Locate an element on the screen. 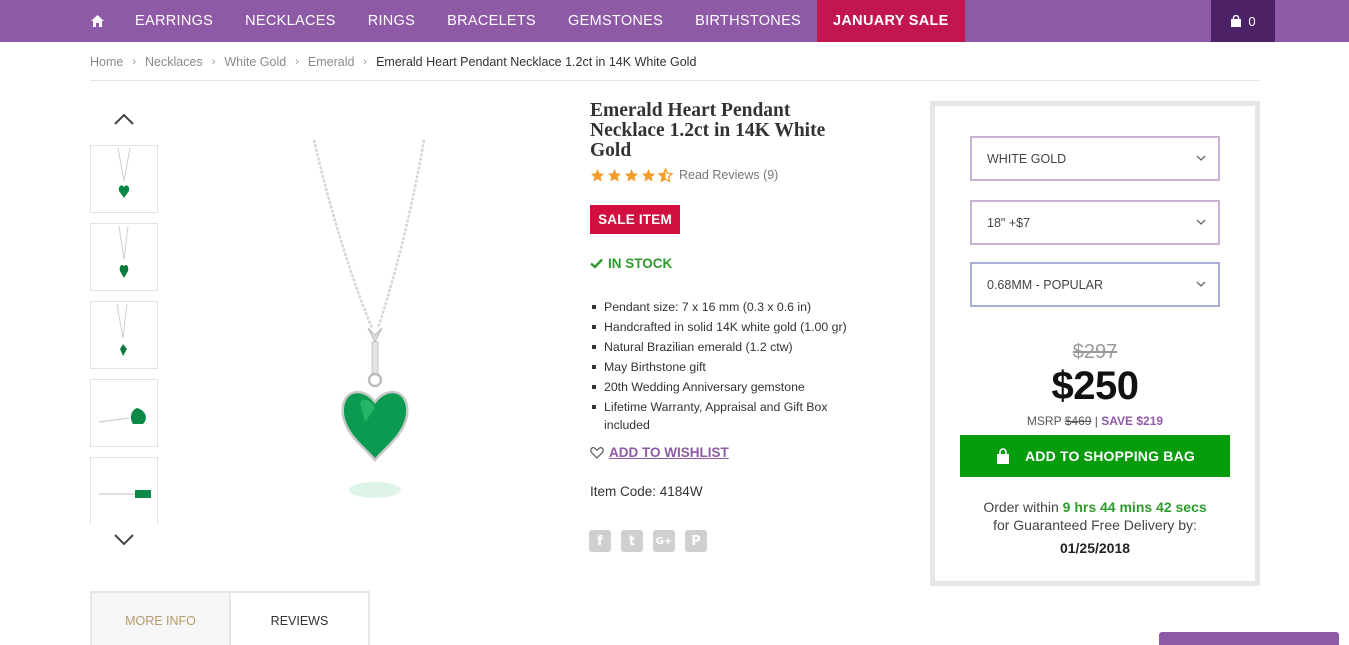 The image size is (1349, 645). stars is located at coordinates (631, 175).